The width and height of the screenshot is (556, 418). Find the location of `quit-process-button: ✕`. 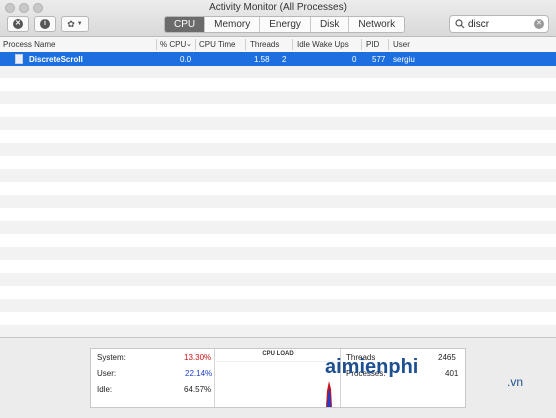

quit-process-button: ✕ is located at coordinates (18, 24).